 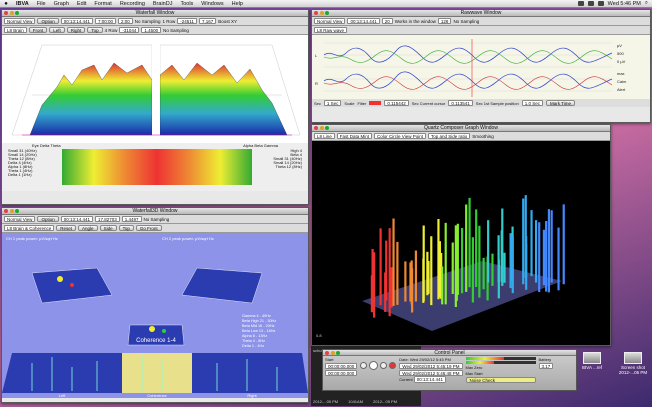 What do you see at coordinates (430, 379) in the screenshot?
I see `current-field: 00:13:14.441` at bounding box center [430, 379].